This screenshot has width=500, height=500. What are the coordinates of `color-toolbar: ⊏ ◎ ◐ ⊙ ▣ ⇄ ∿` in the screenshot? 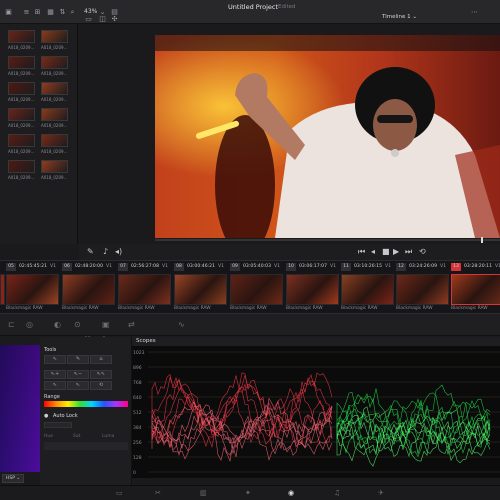 It's located at (250, 325).